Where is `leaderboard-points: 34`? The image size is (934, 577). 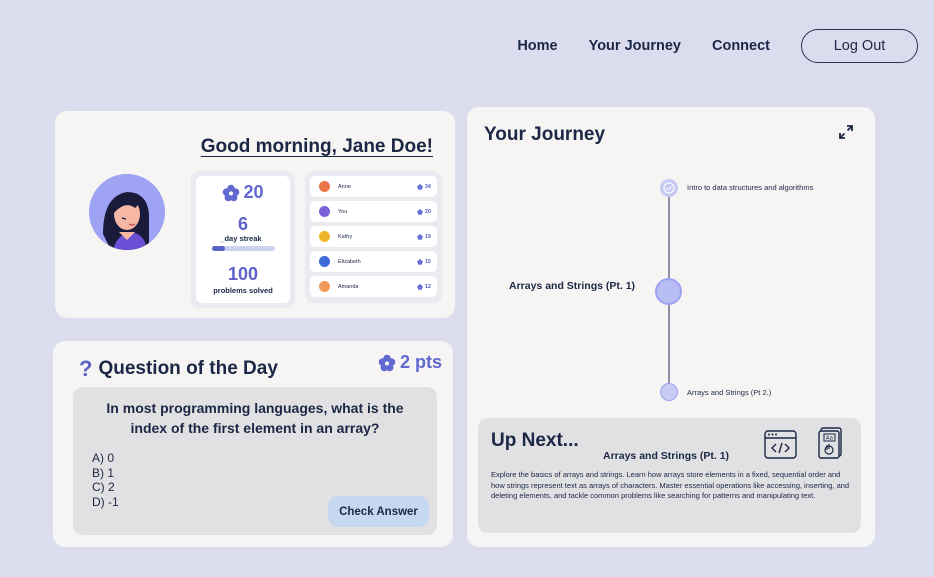 leaderboard-points: 34 is located at coordinates (424, 187).